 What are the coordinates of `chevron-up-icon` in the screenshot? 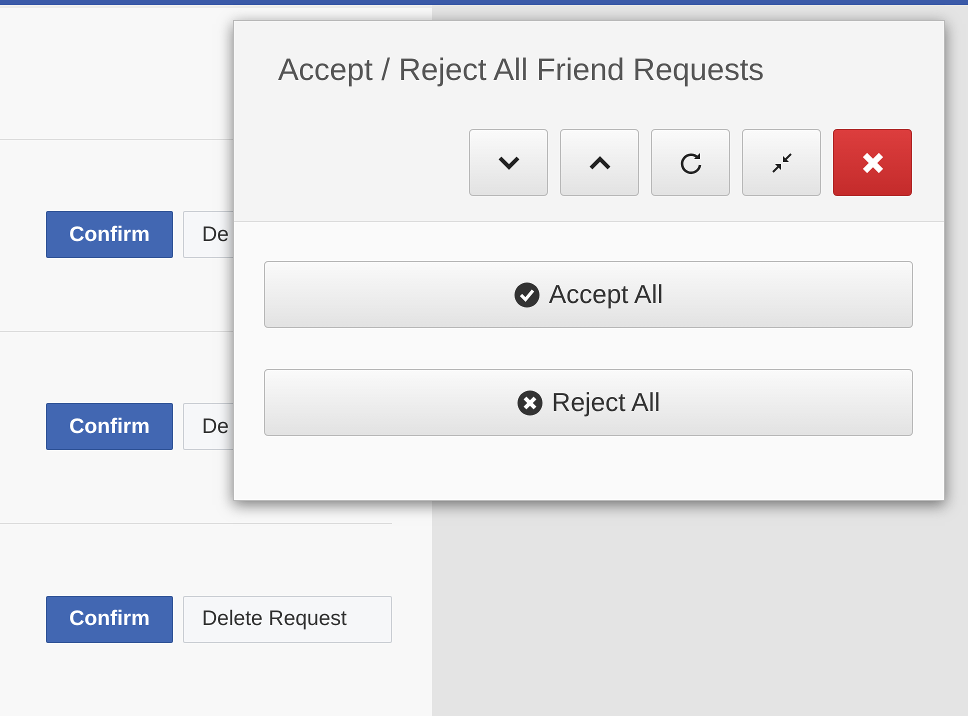 It's located at (599, 163).